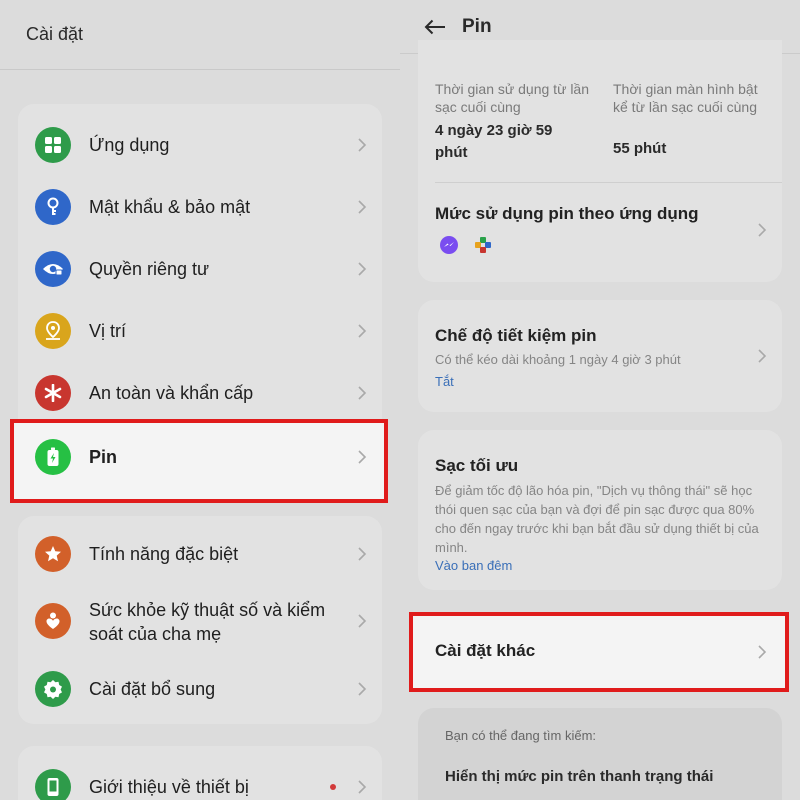  I want to click on puzzle-app-icon, so click(483, 245).